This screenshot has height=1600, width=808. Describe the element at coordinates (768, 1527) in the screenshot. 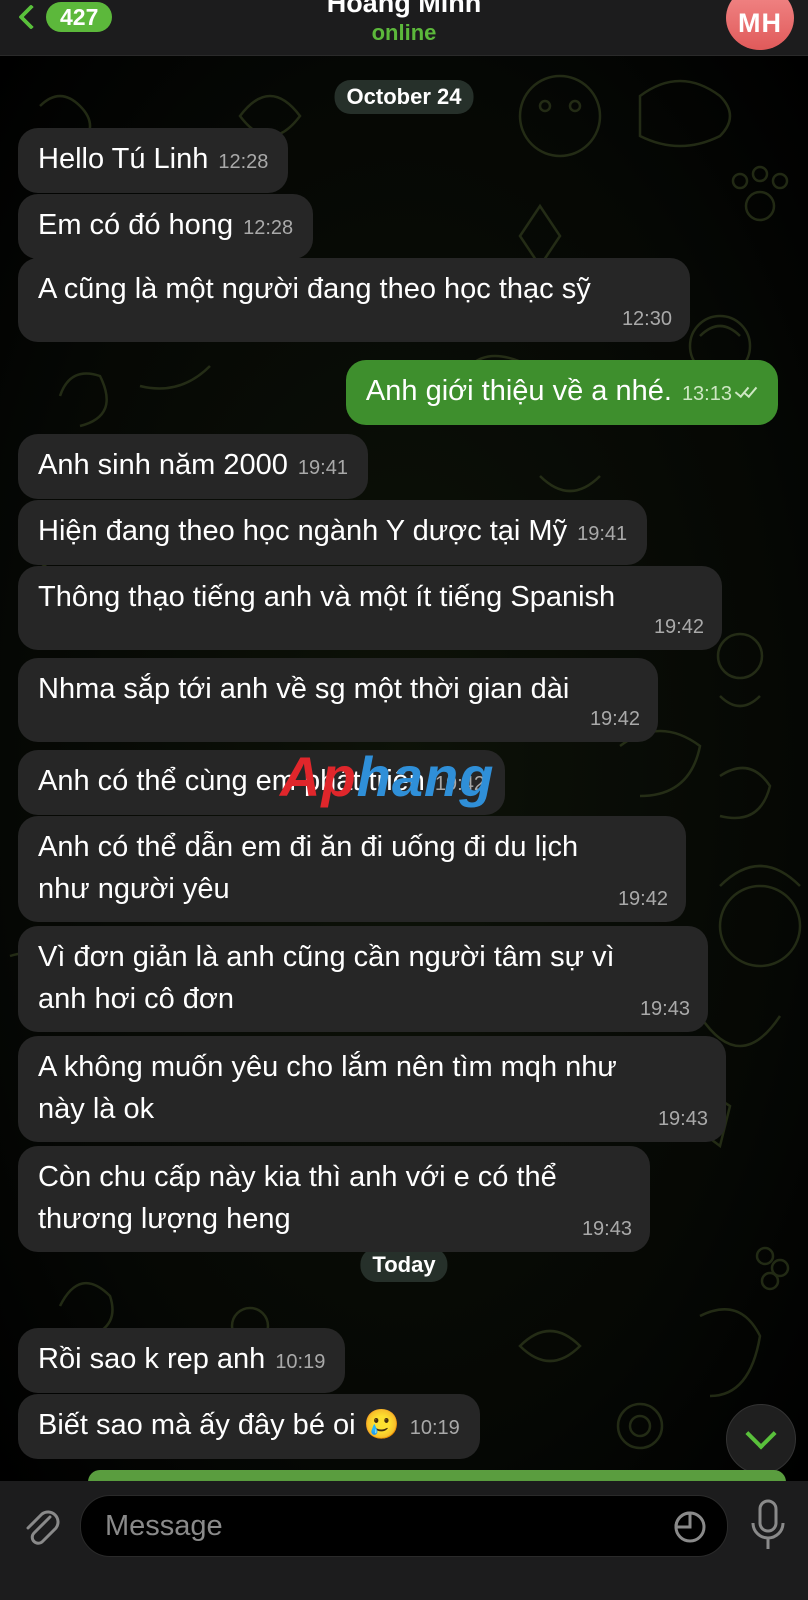

I see `microphone-icon` at that location.